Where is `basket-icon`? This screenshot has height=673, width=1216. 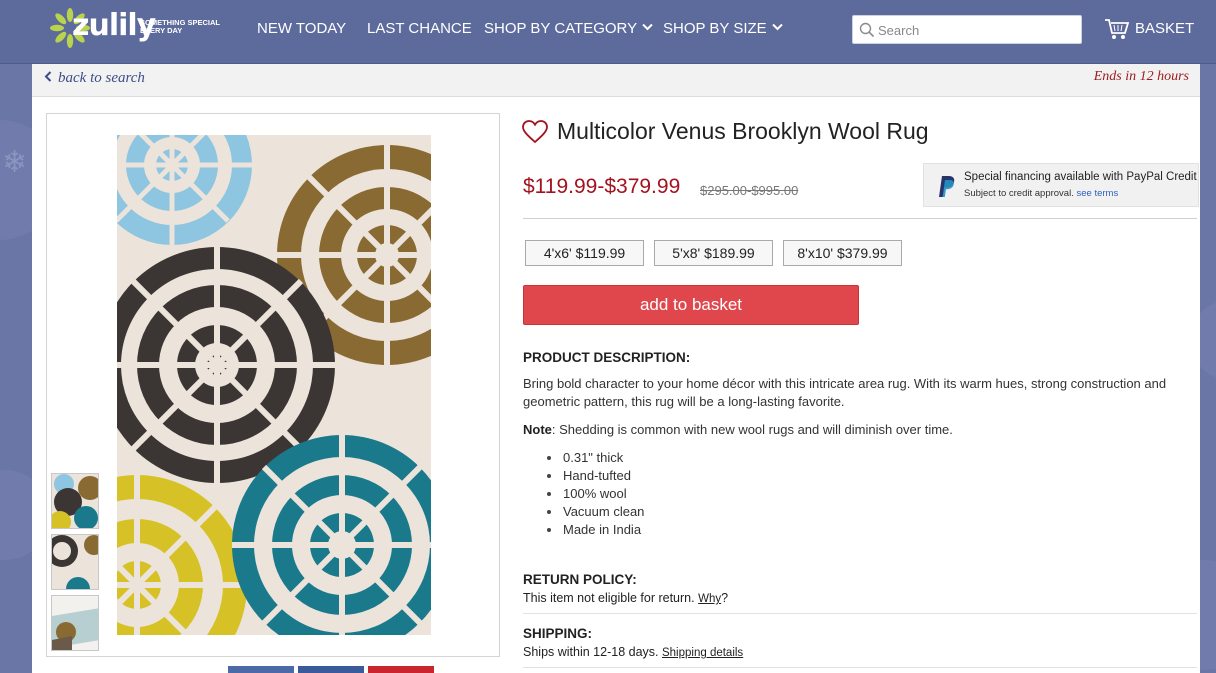
basket-icon is located at coordinates (1117, 29).